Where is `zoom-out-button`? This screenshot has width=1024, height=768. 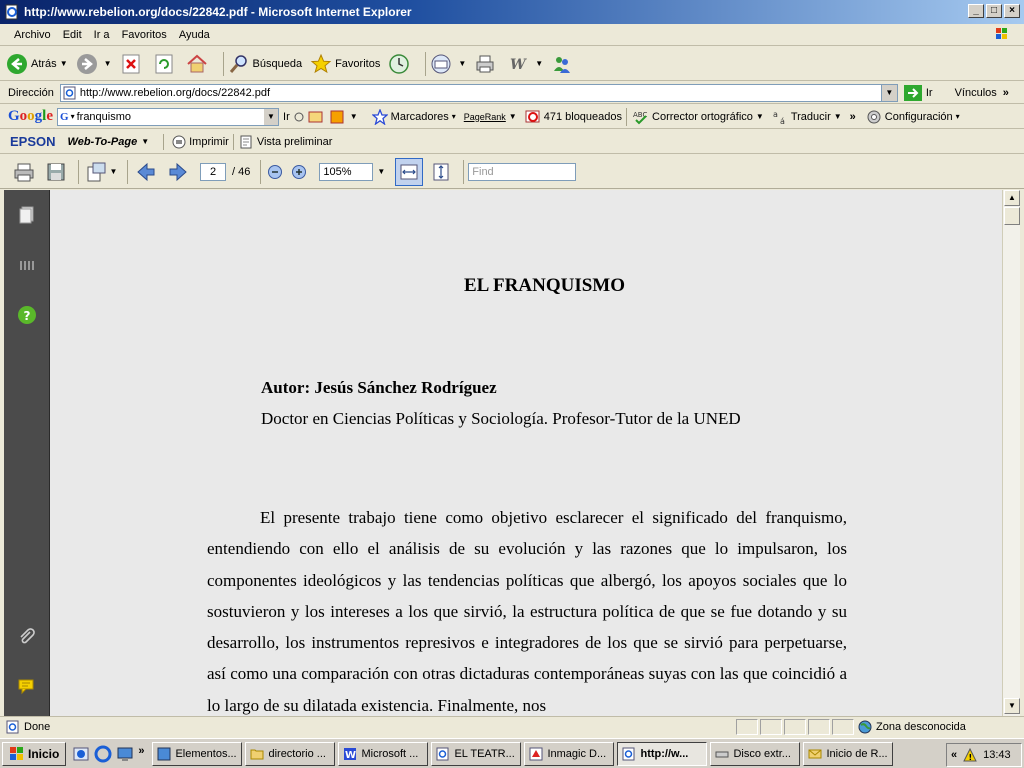 zoom-out-button is located at coordinates (275, 172).